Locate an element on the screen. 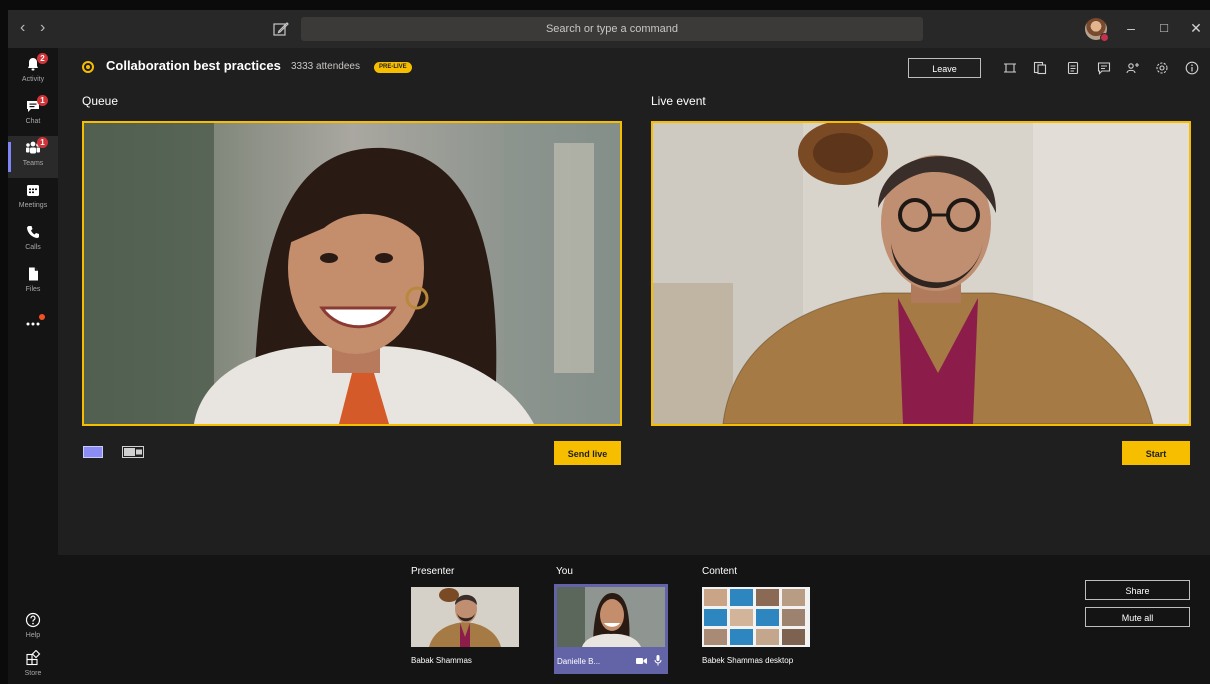 Image resolution: width=1210 pixels, height=684 pixels. rail-item-meetings: Meetings is located at coordinates (33, 199).